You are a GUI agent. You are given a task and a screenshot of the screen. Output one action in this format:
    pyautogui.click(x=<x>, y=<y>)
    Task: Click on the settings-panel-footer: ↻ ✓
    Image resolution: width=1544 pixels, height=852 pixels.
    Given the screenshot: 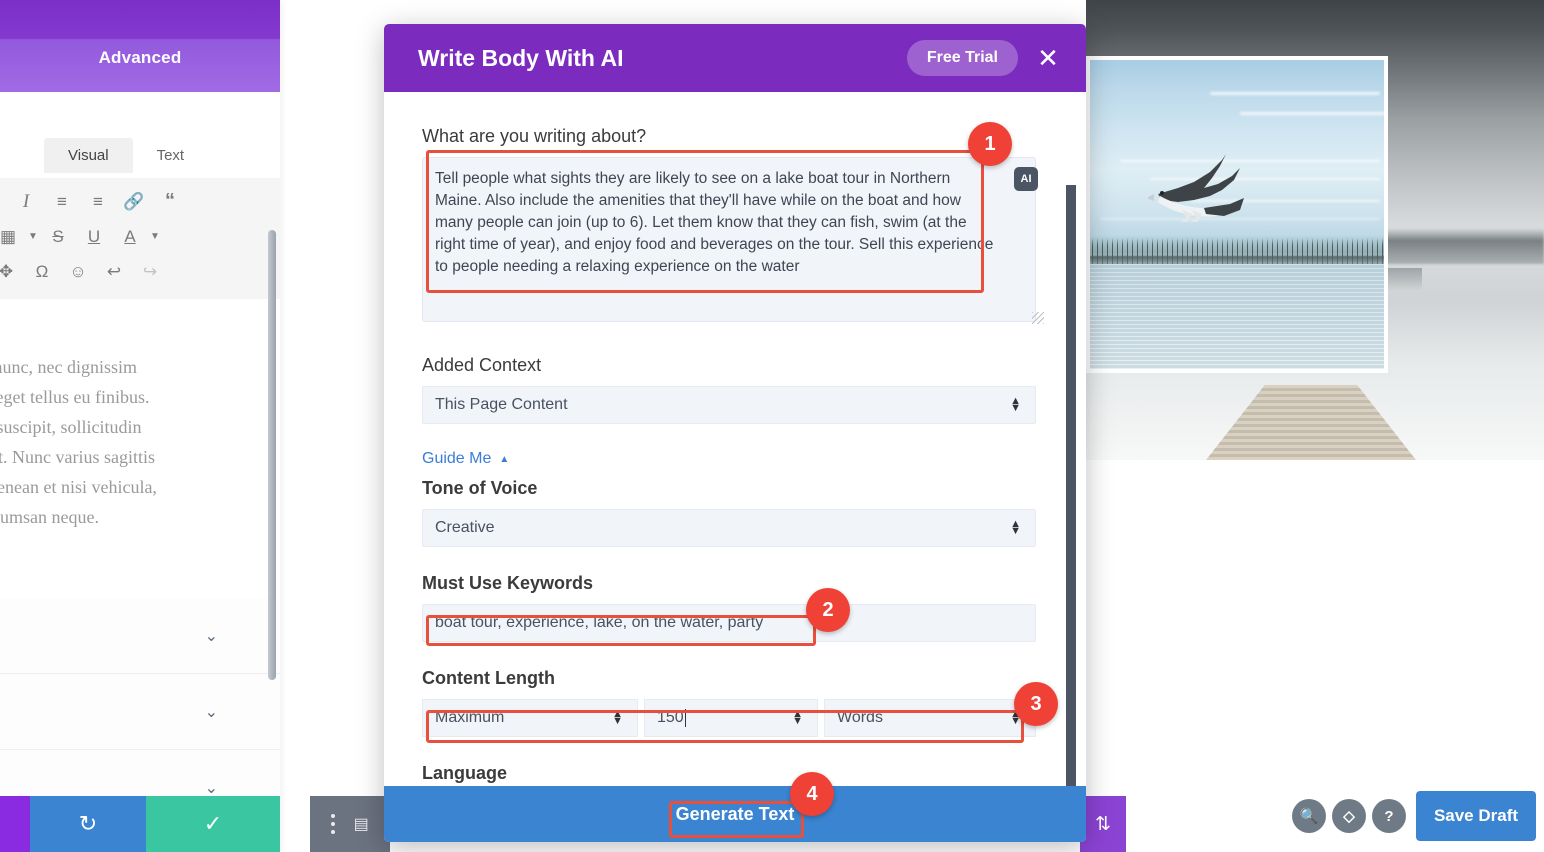 What is the action you would take?
    pyautogui.click(x=140, y=824)
    